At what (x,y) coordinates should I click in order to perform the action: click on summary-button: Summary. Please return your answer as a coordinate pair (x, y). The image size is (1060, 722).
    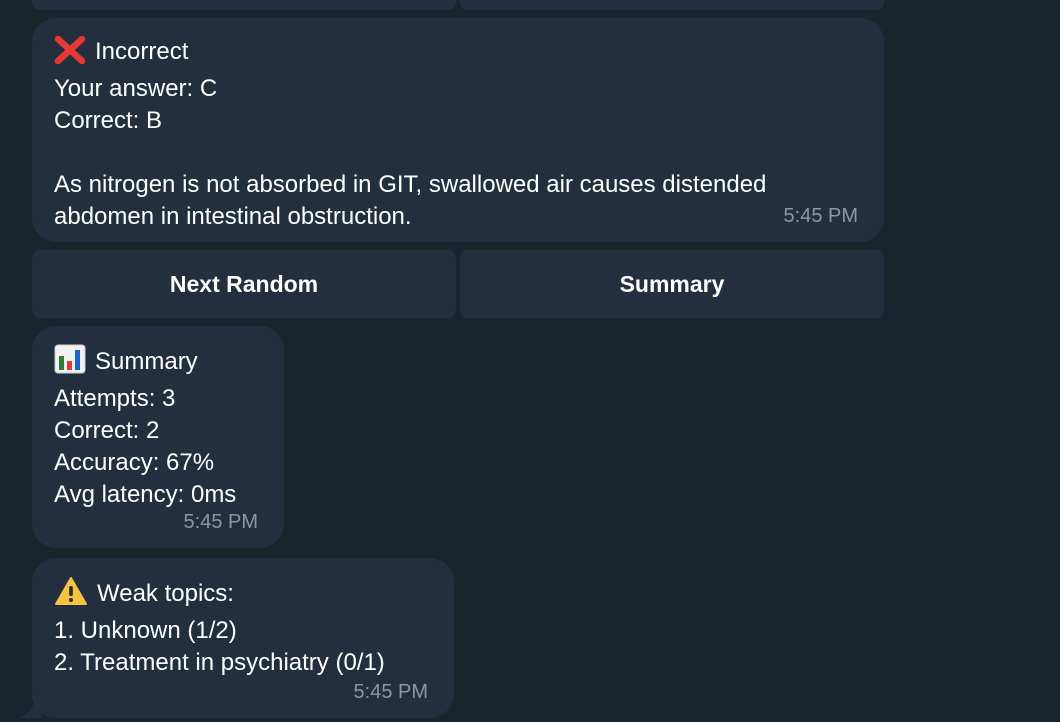
    Looking at the image, I should click on (672, 284).